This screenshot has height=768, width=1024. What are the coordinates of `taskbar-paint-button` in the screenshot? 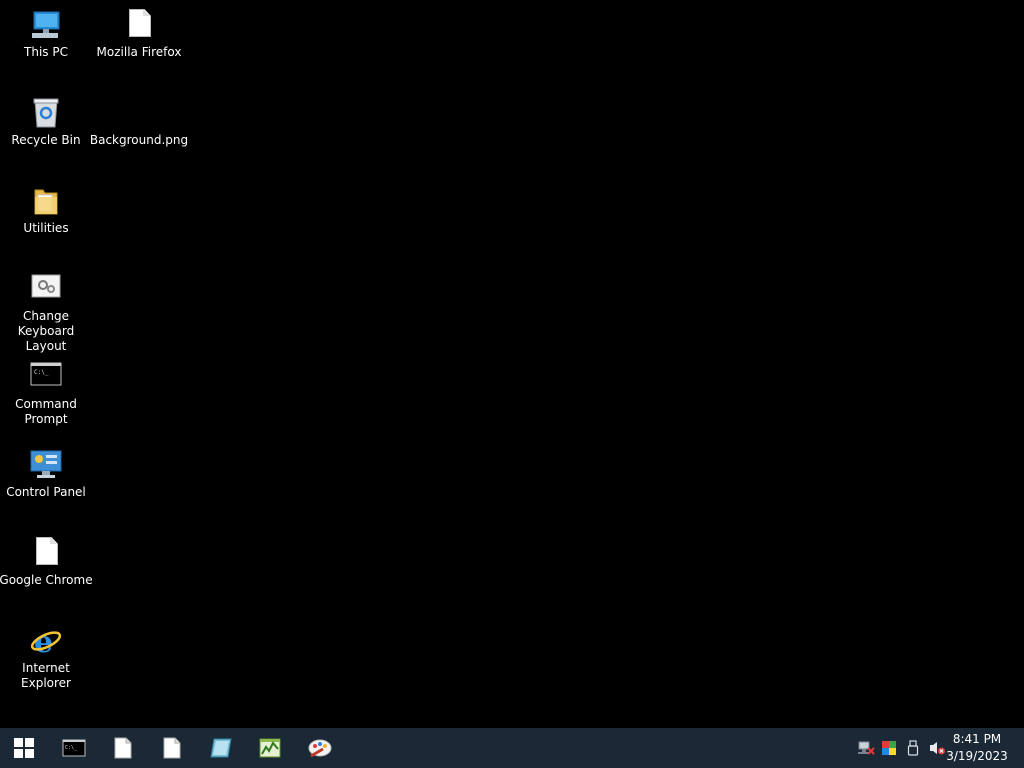 It's located at (320, 748).